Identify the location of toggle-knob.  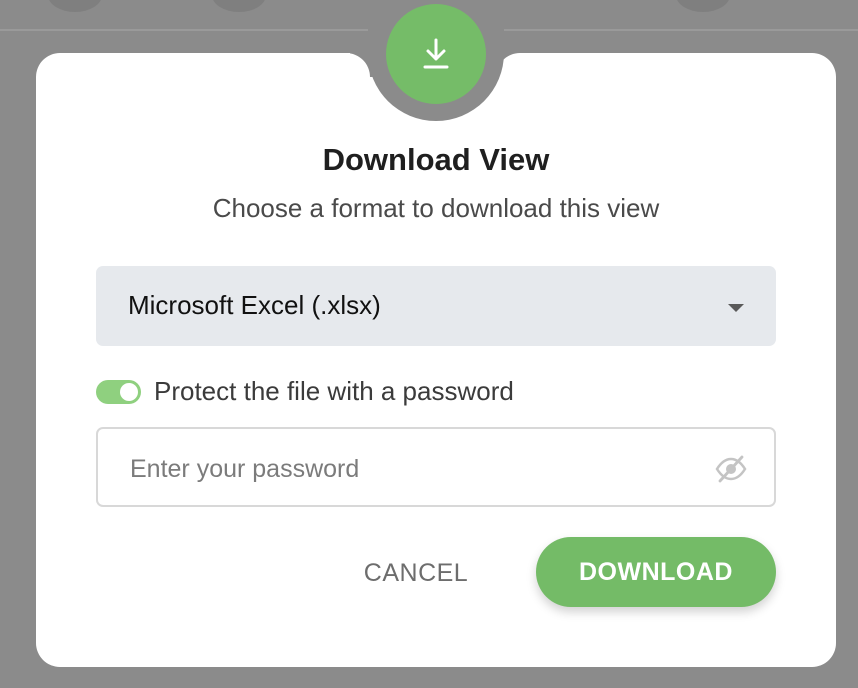
(129, 392).